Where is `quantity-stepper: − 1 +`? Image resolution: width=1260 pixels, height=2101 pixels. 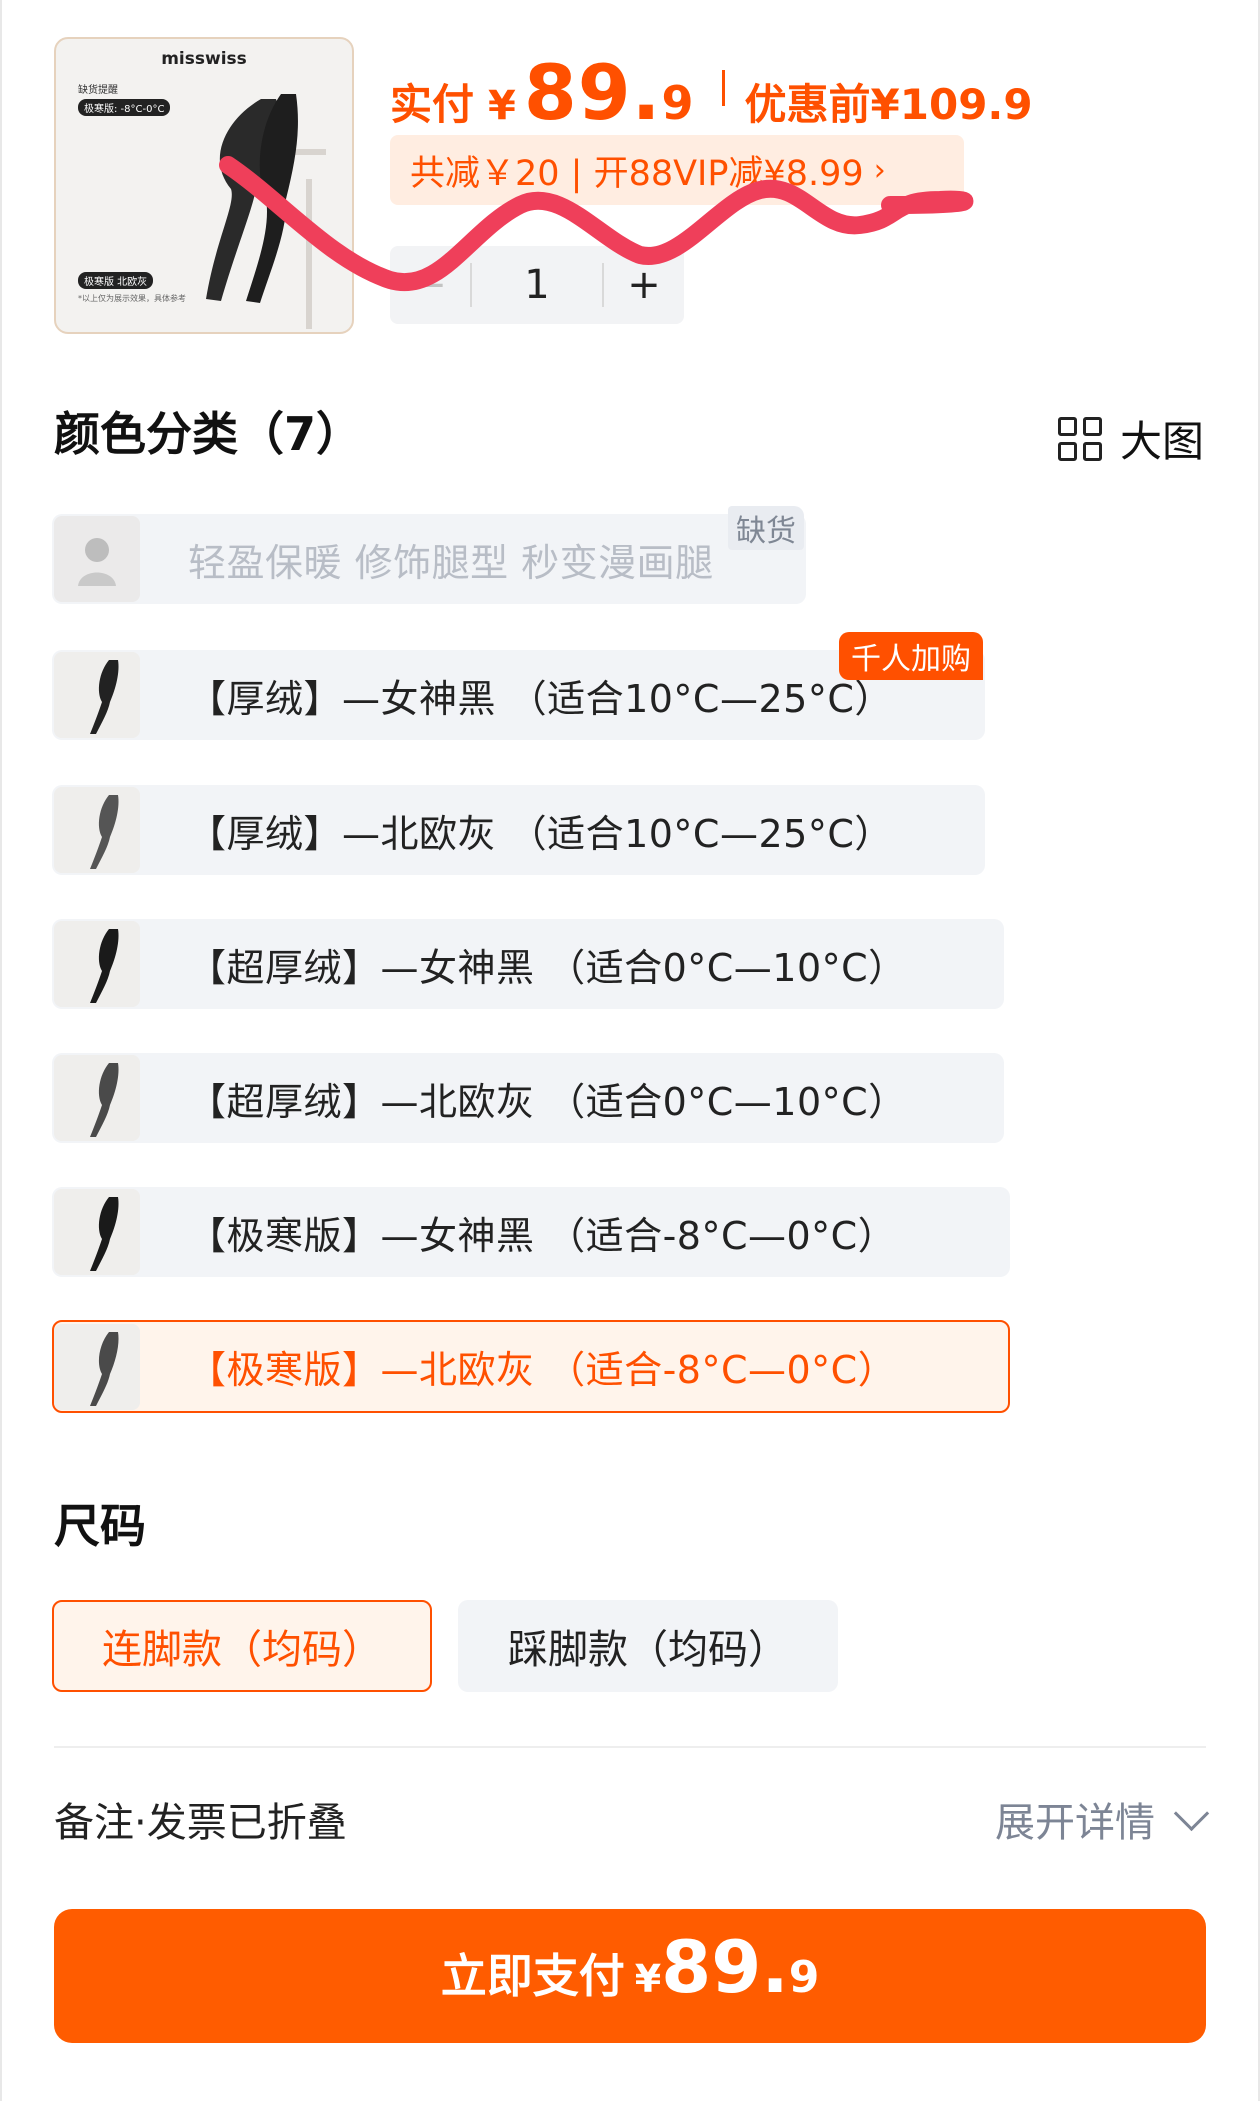
quantity-stepper: − 1 + is located at coordinates (537, 285).